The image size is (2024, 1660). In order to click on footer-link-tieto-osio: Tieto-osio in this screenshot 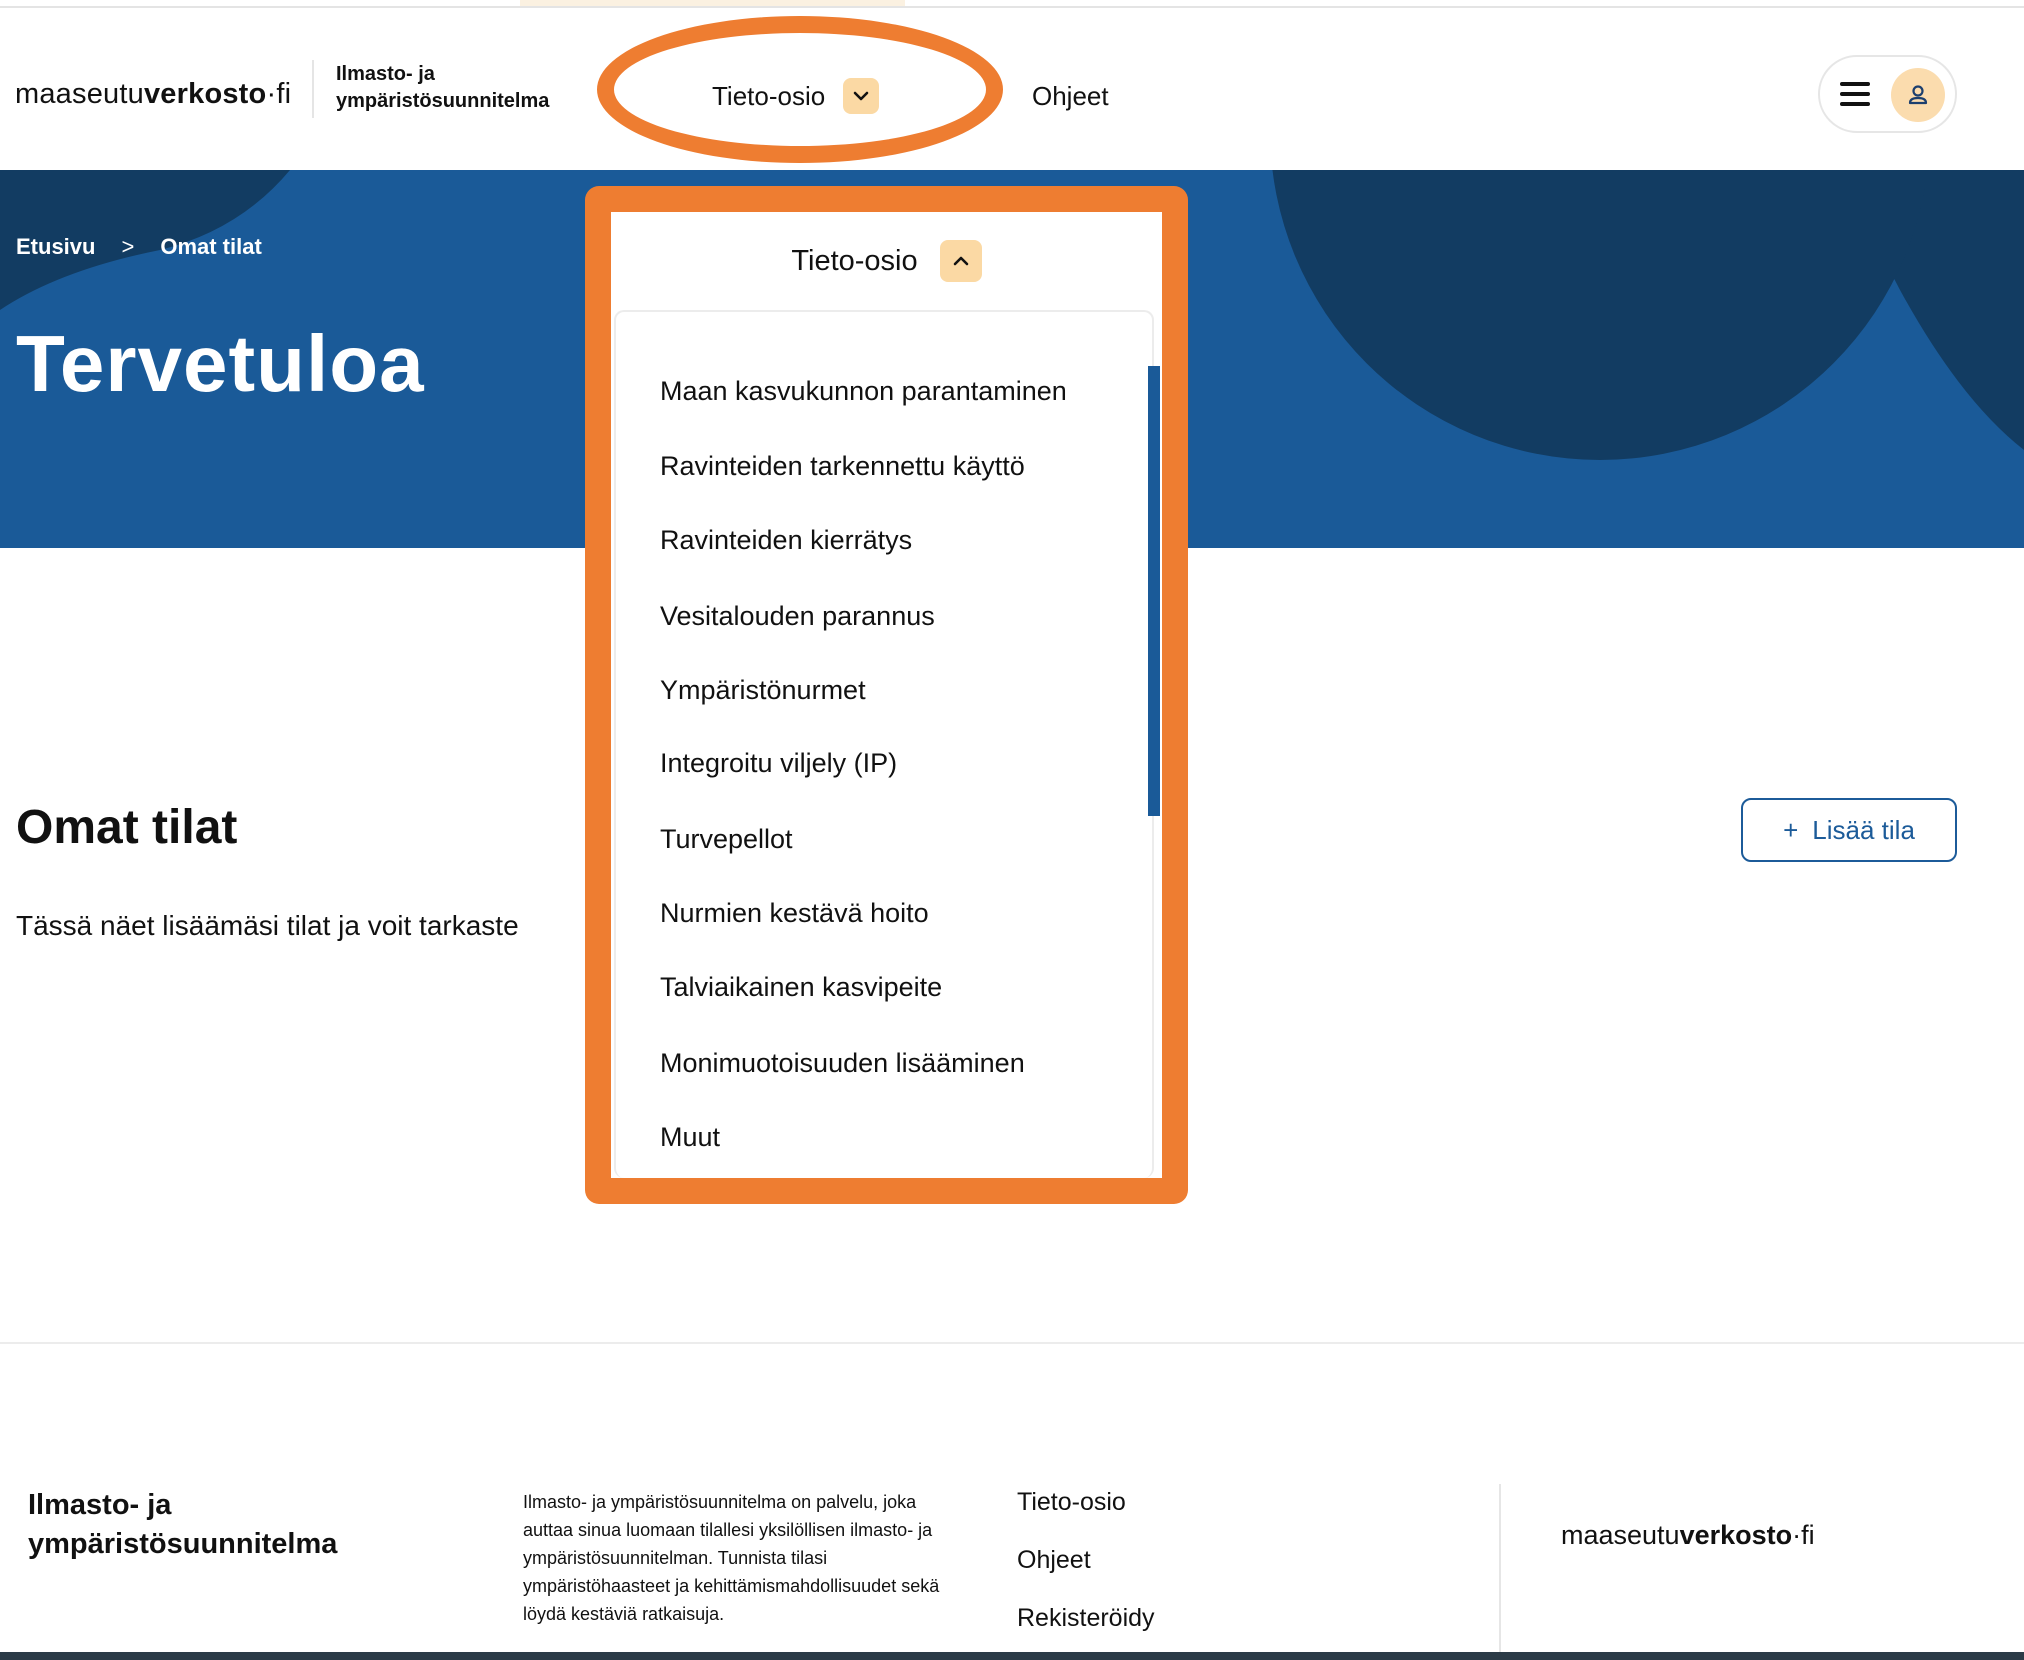, I will do `click(1086, 1517)`.